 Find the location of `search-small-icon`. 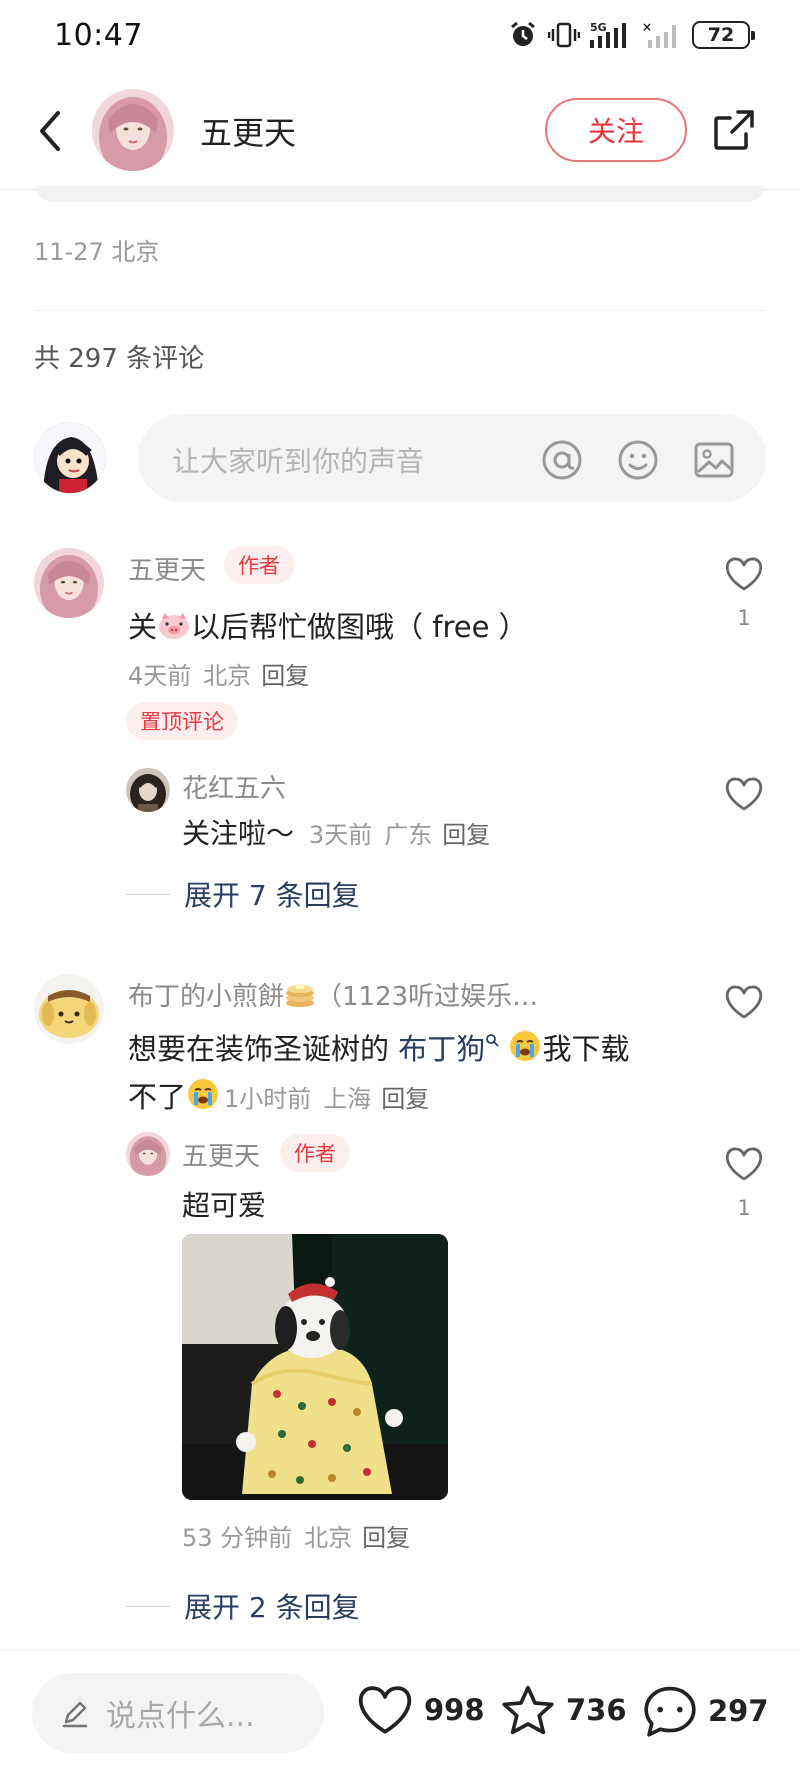

search-small-icon is located at coordinates (492, 1040).